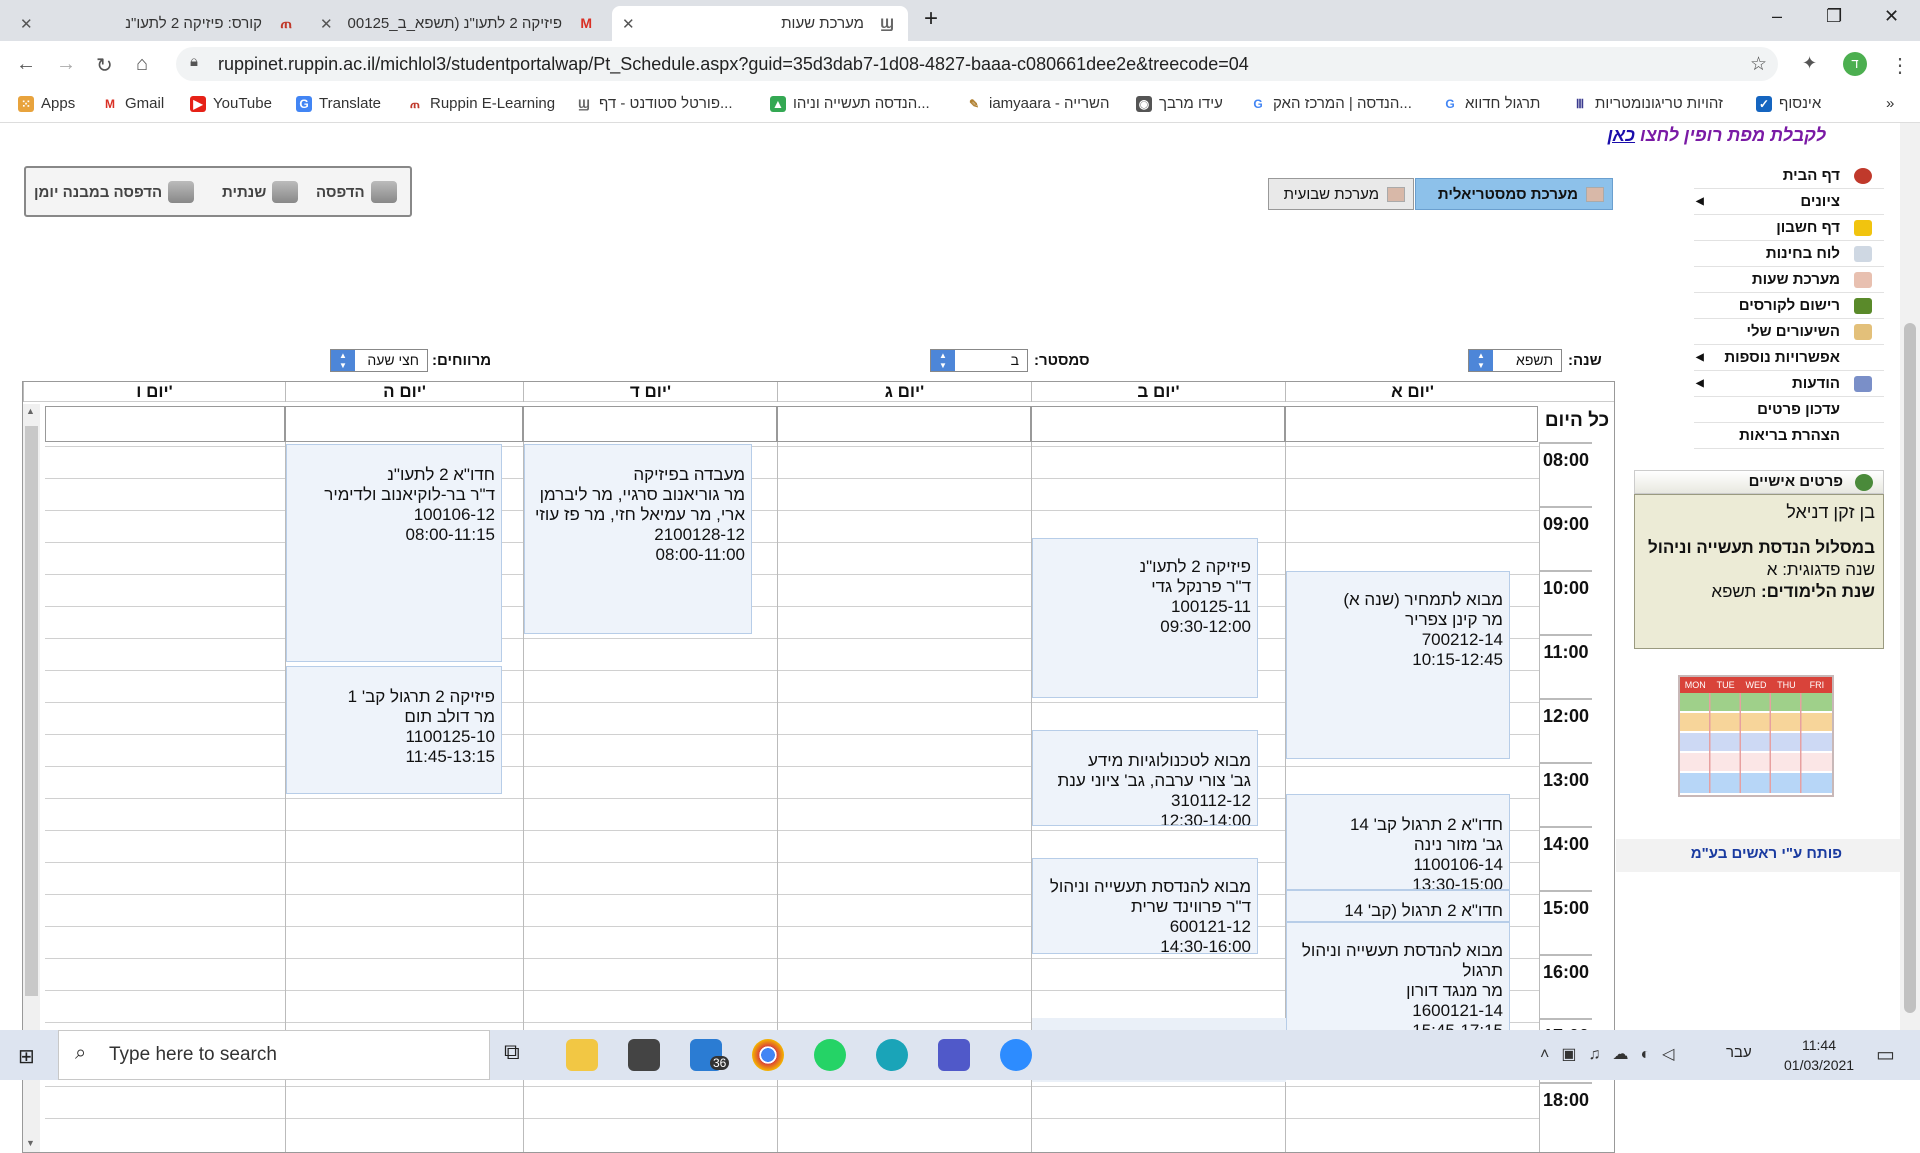 This screenshot has height=1153, width=1920. Describe the element at coordinates (66, 64) in the screenshot. I see `forward-icon: →` at that location.